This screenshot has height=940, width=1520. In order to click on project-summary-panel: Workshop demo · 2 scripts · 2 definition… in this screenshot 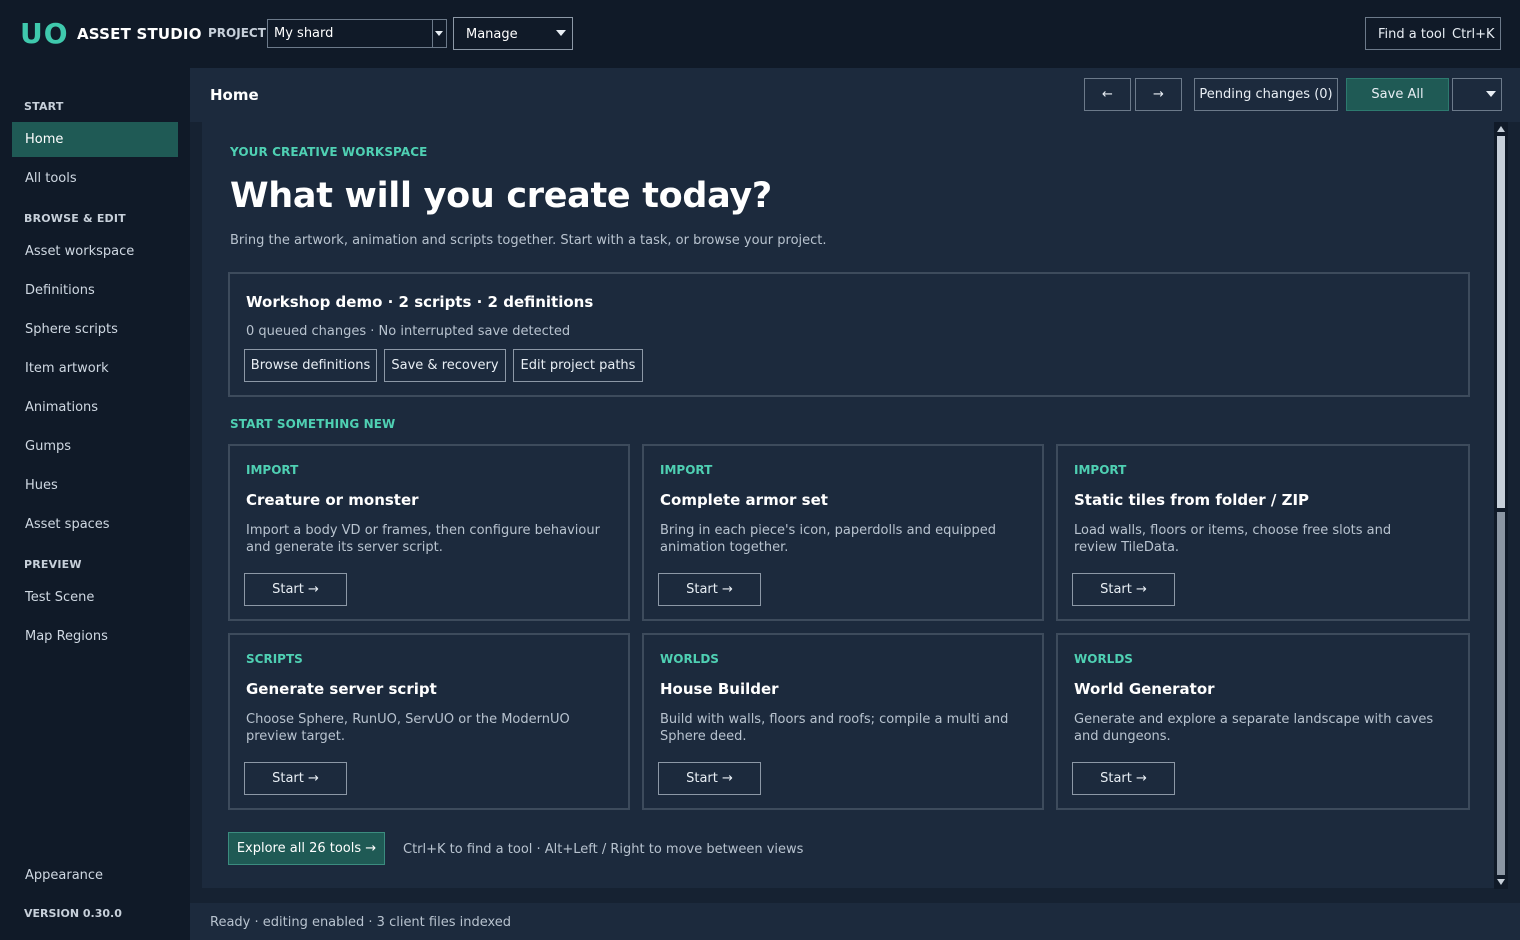, I will do `click(849, 334)`.